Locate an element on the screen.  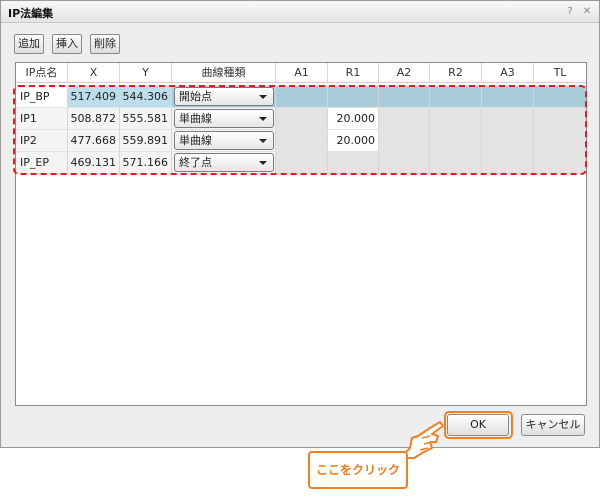
ok-button-highlight is located at coordinates (478, 425).